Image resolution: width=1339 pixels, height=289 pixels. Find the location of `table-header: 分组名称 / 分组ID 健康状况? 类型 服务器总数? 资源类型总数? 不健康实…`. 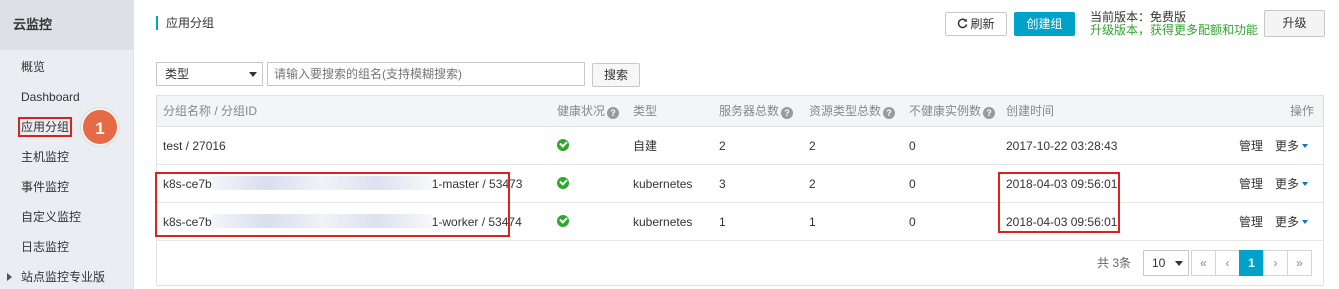

table-header: 分组名称 / 分组ID 健康状况? 类型 服务器总数? 资源类型总数? 不健康实… is located at coordinates (740, 111).